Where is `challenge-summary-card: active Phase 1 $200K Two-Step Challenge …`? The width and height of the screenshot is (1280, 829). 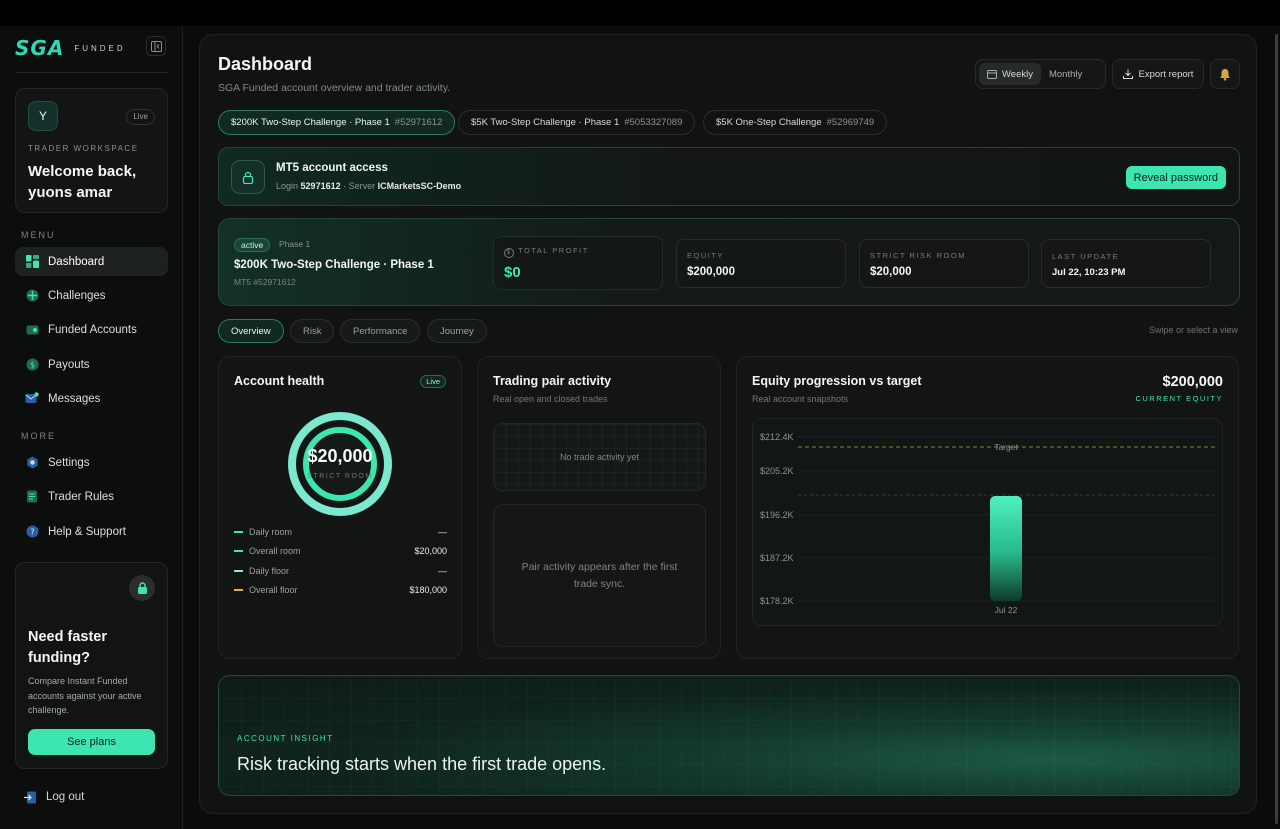 challenge-summary-card: active Phase 1 $200K Two-Step Challenge … is located at coordinates (729, 262).